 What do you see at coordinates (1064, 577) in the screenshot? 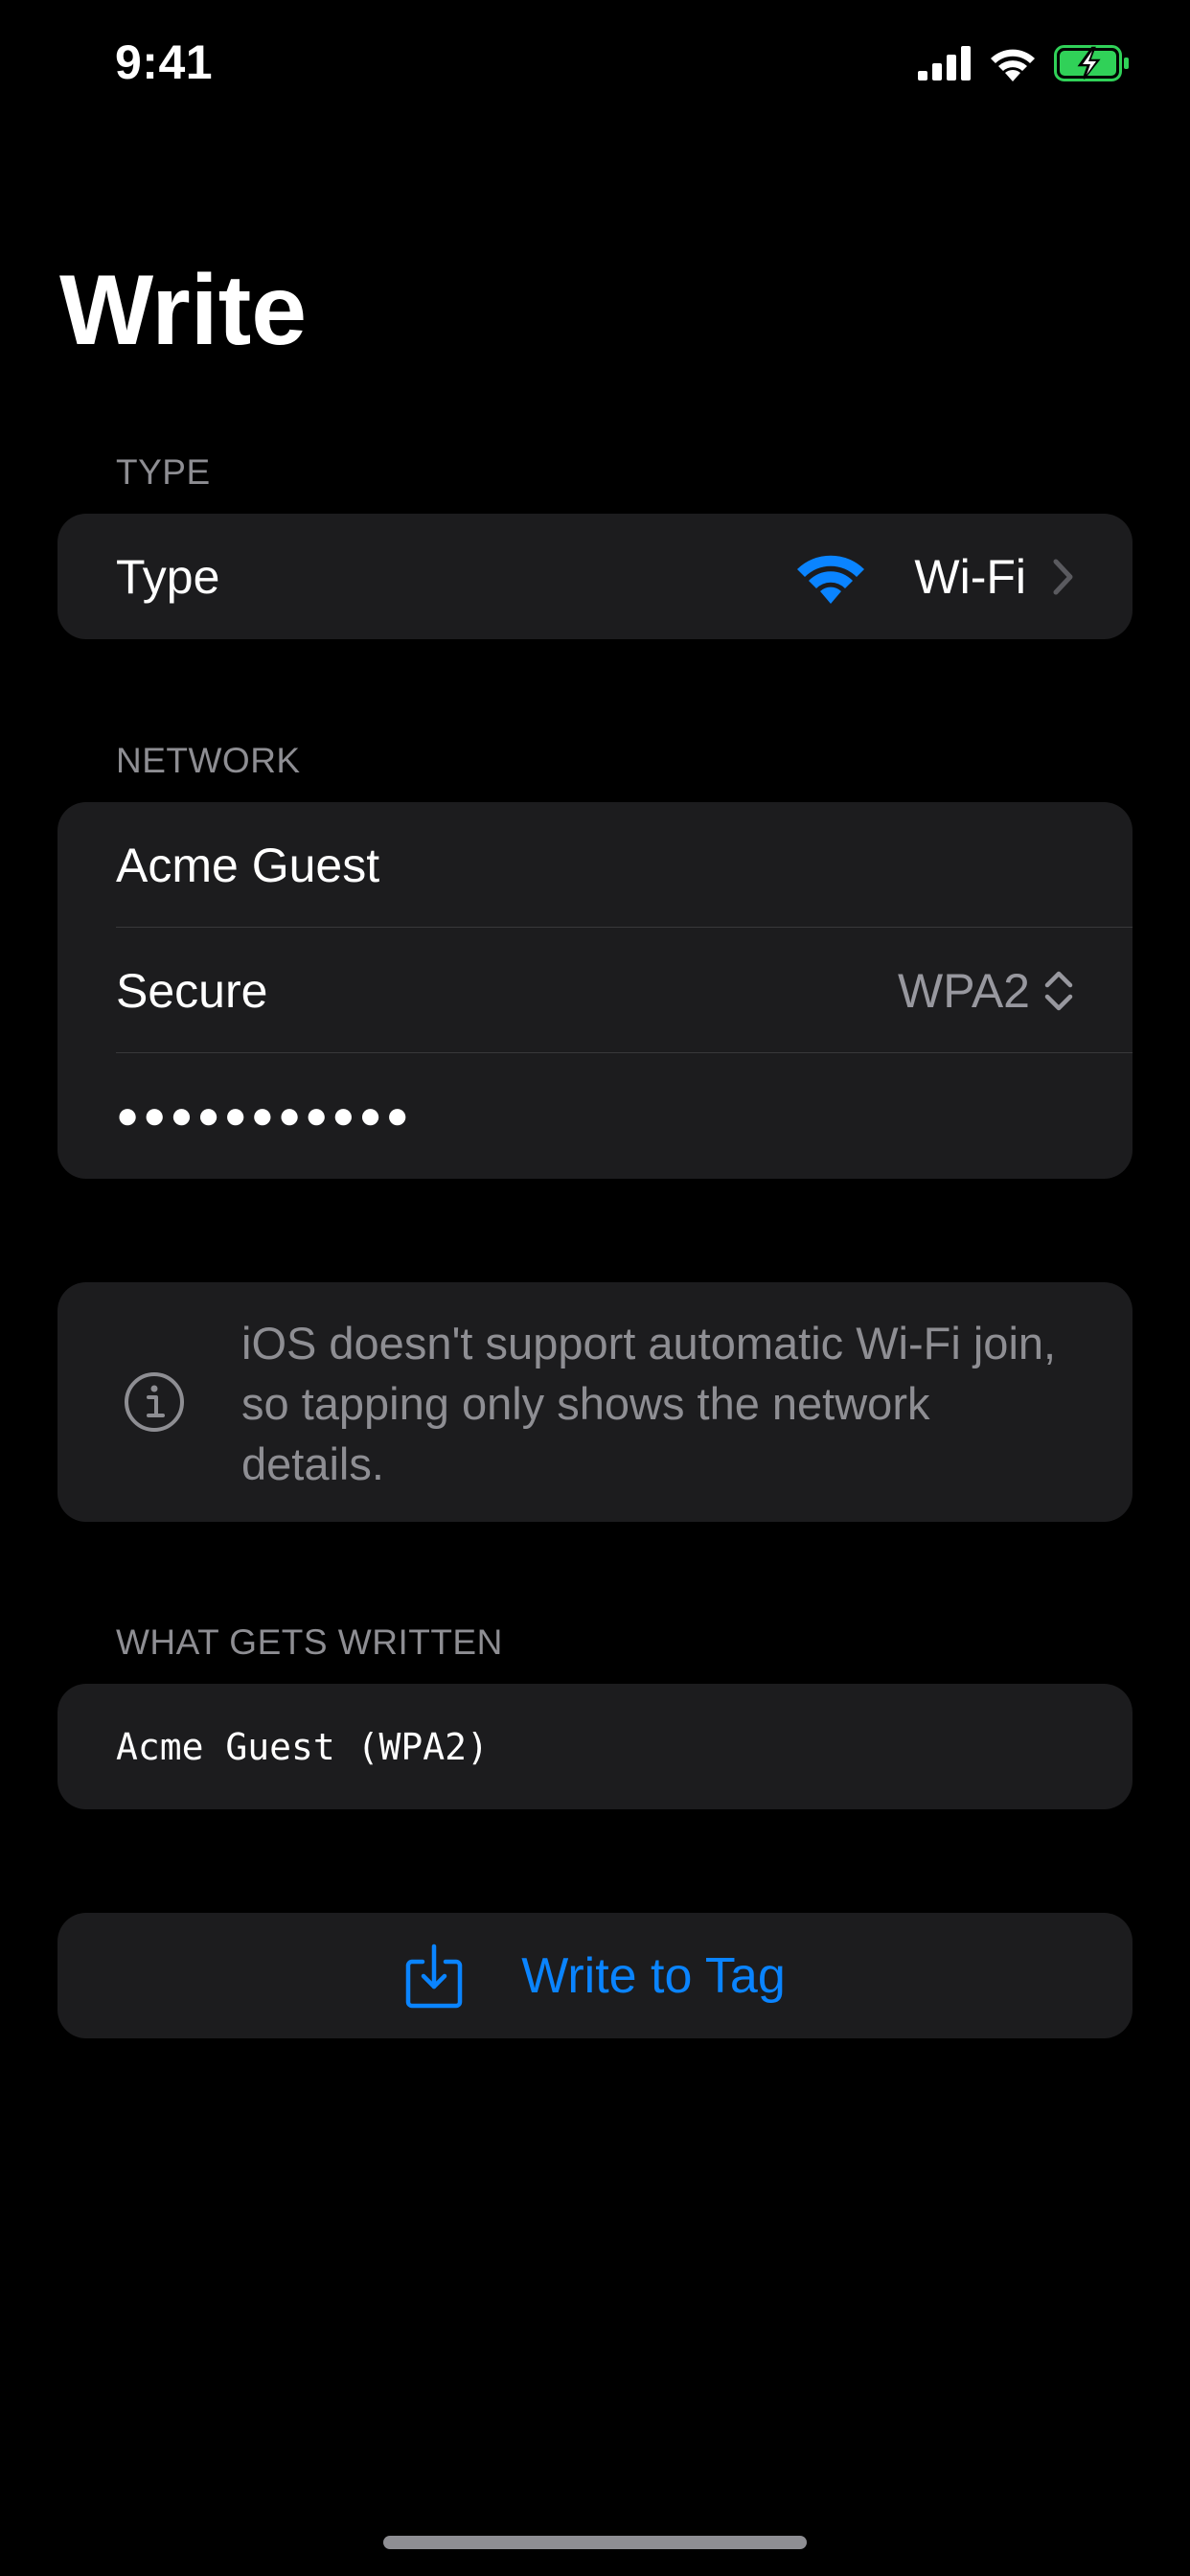
I see `chevron-right-icon` at bounding box center [1064, 577].